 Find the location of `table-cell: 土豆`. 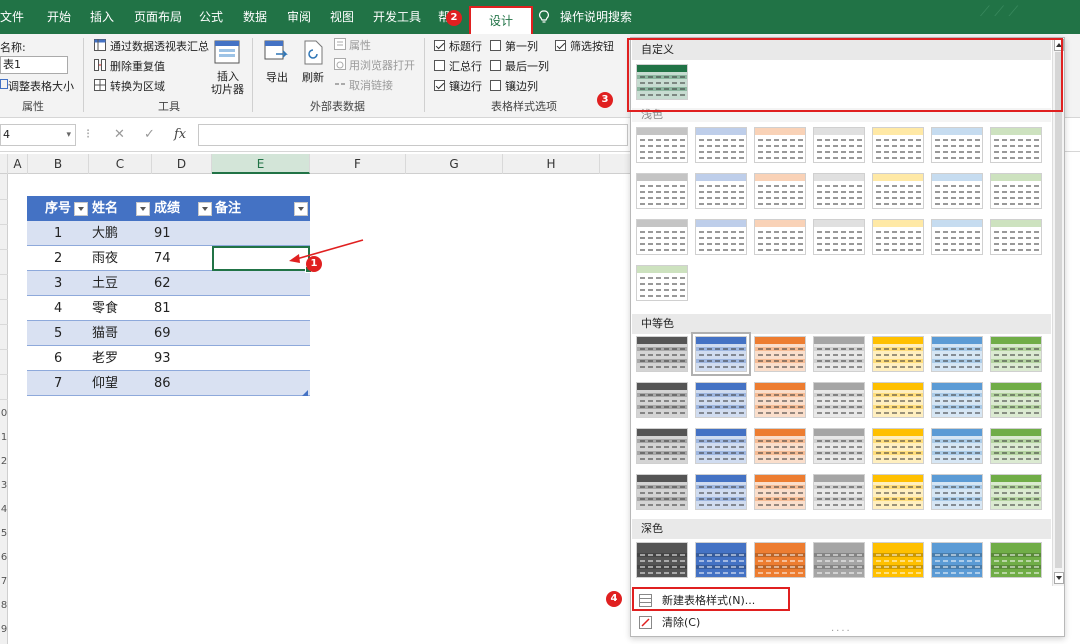

table-cell: 土豆 is located at coordinates (105, 283).